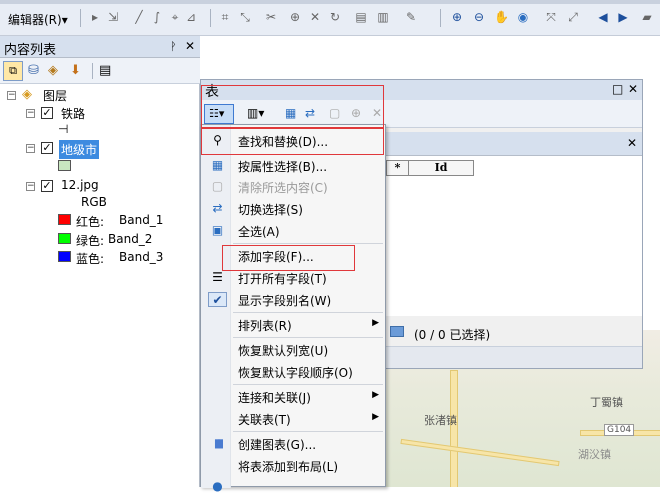  What do you see at coordinates (361, 17) in the screenshot?
I see `attributes-icon: ▤` at bounding box center [361, 17].